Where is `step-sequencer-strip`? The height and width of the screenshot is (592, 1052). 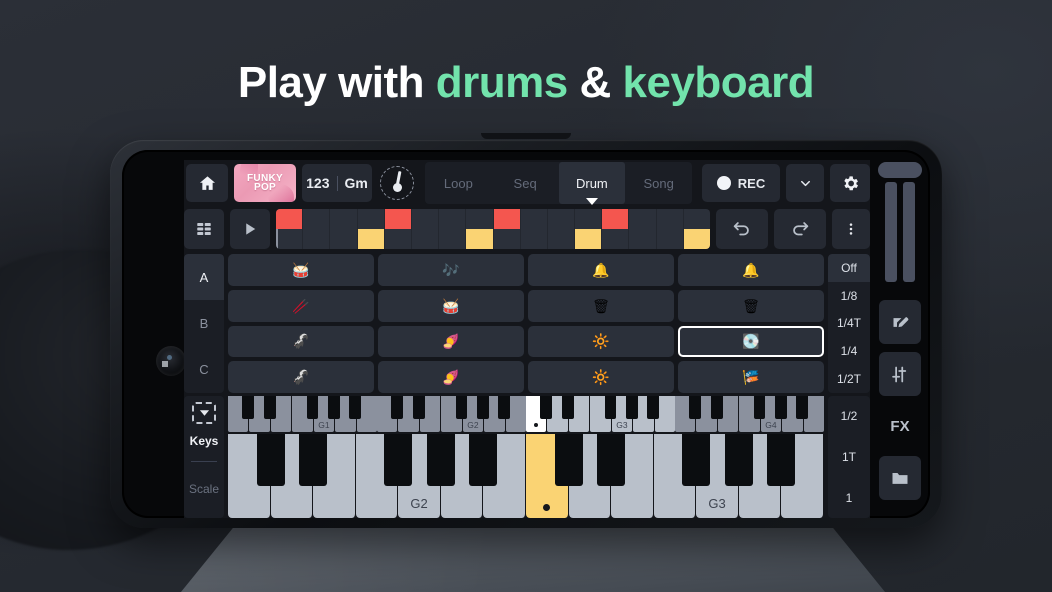 step-sequencer-strip is located at coordinates (493, 229).